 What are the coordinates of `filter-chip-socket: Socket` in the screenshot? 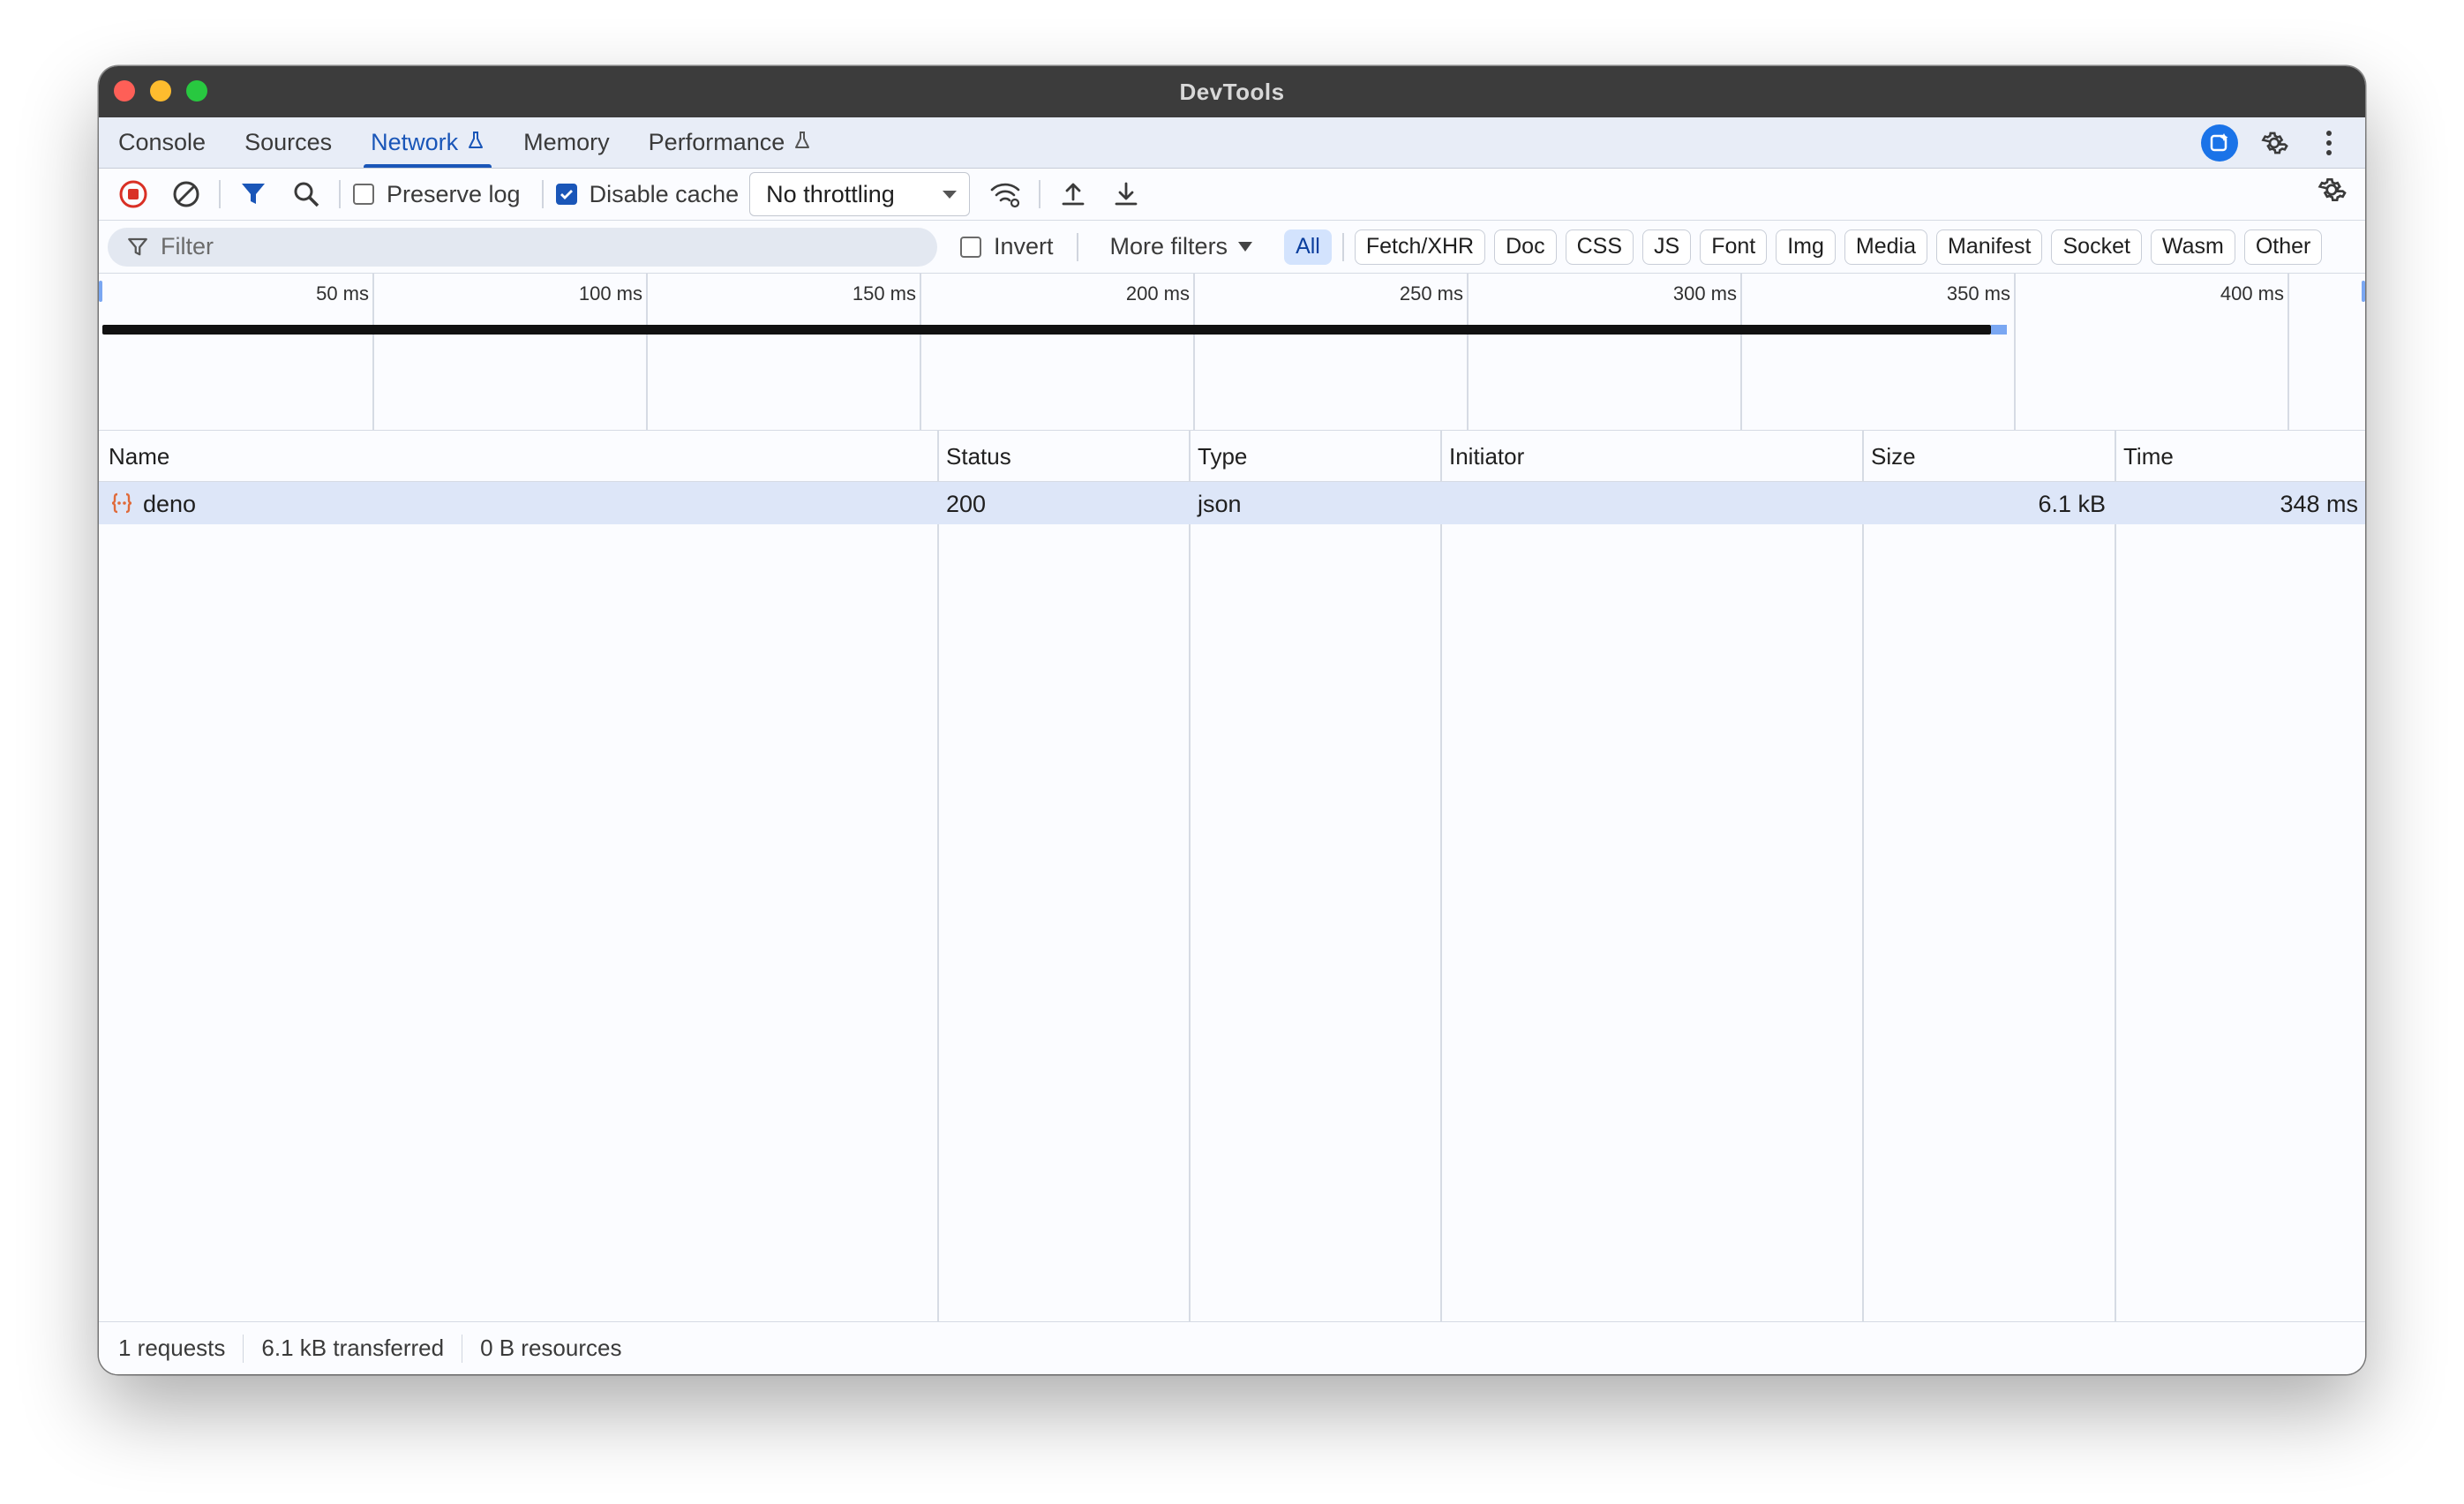 It's located at (2096, 247).